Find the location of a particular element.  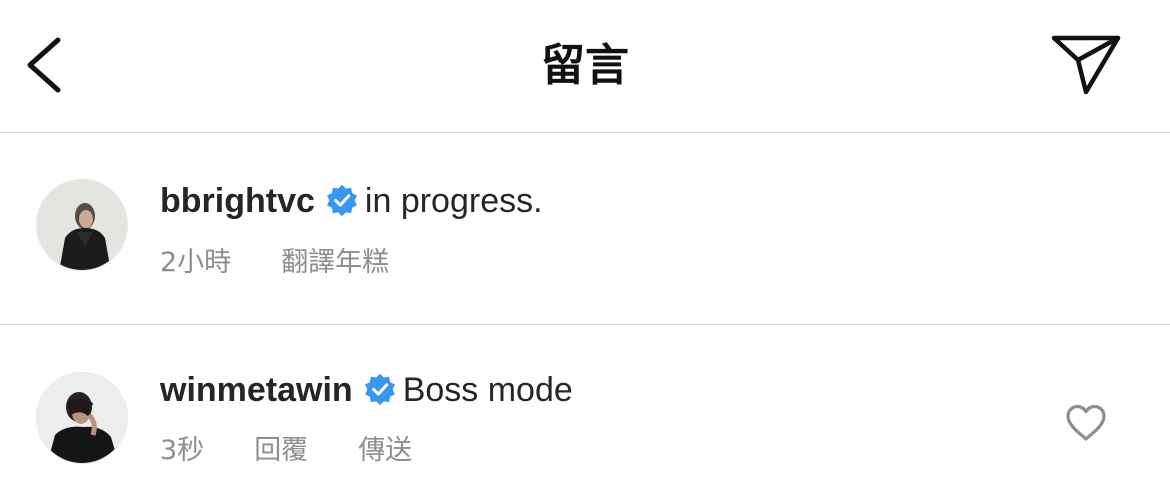

comment-meta: 3秒 回覆 傳送 is located at coordinates (286, 451).